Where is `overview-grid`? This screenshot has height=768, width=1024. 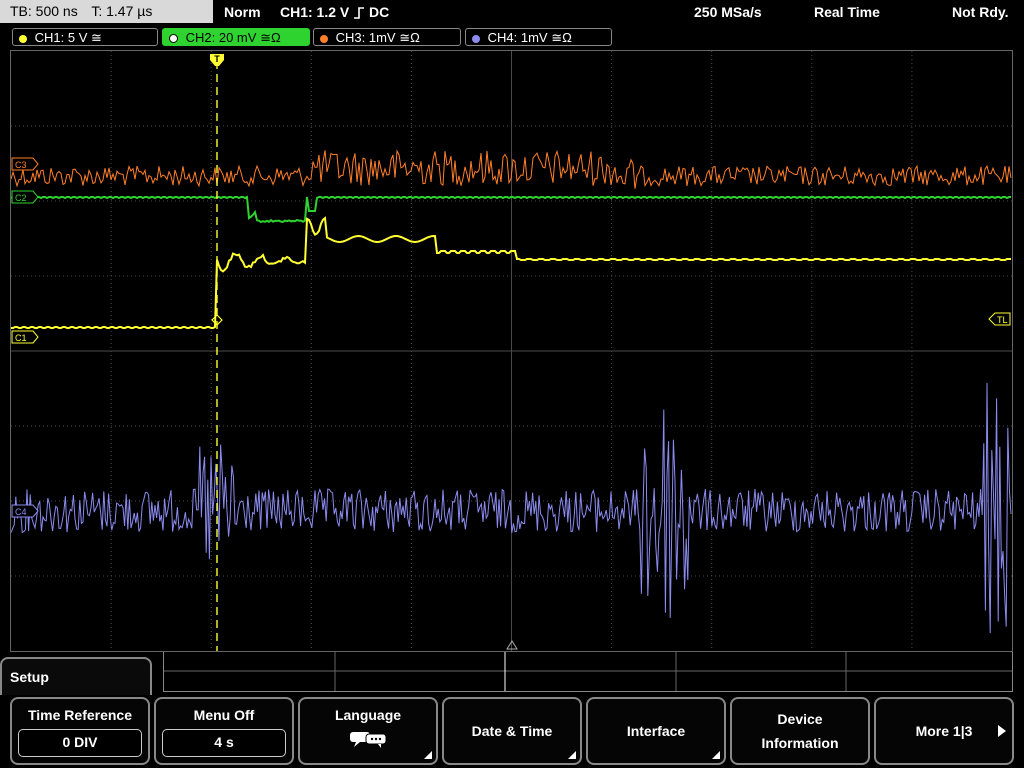
overview-grid is located at coordinates (588, 671).